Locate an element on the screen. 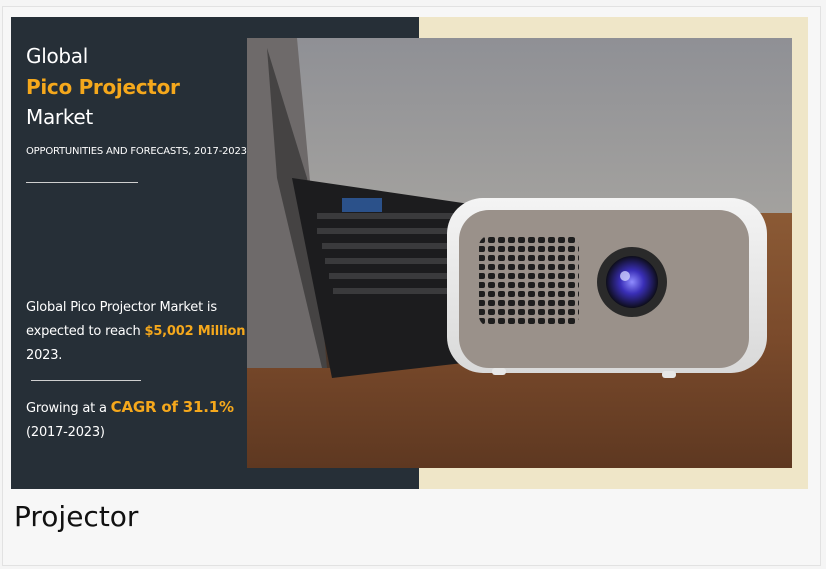  subtitle: OPPORTUNITIES AND FORECASTS, 2017-2023 is located at coordinates (136, 151).